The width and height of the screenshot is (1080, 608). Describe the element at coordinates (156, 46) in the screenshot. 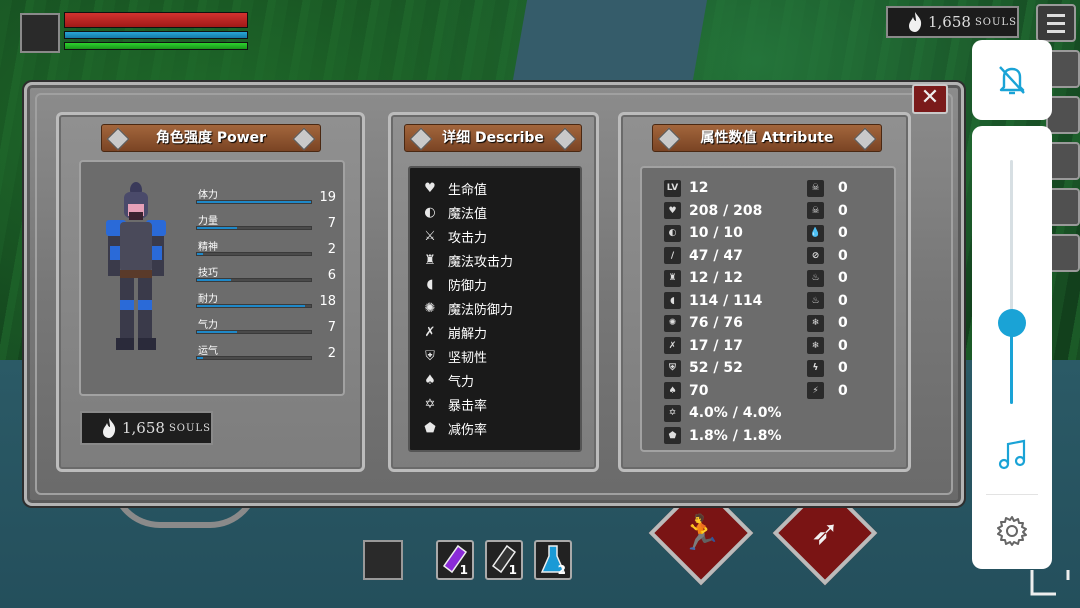

I see `stamina-bar` at that location.